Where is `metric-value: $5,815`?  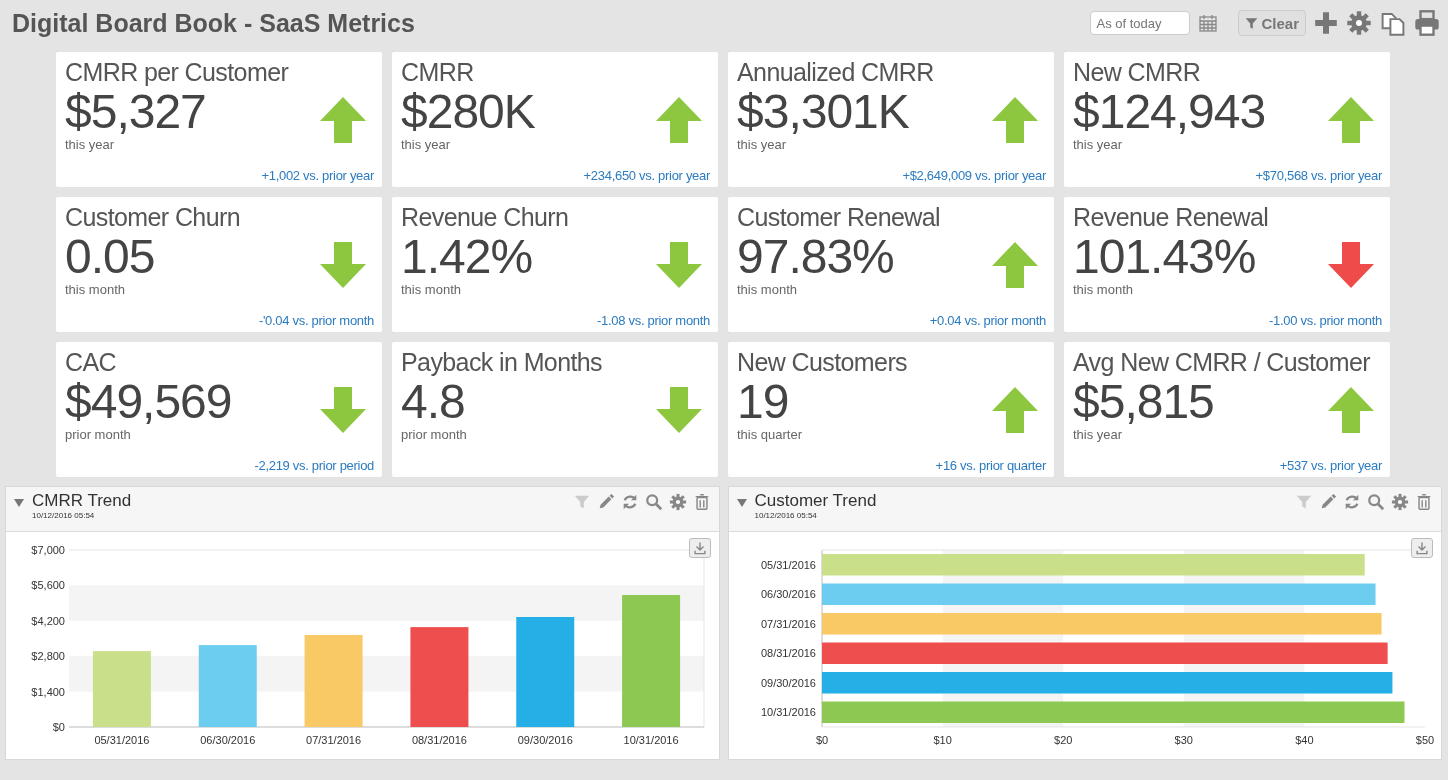
metric-value: $5,815 is located at coordinates (1144, 402).